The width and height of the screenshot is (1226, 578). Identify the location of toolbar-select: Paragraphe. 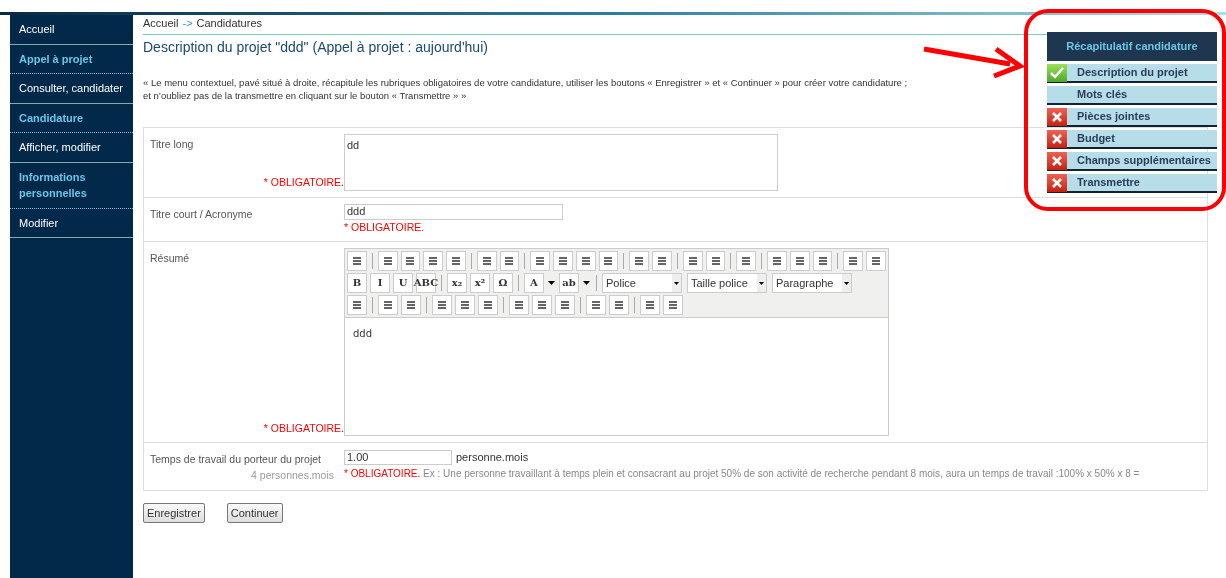
(812, 283).